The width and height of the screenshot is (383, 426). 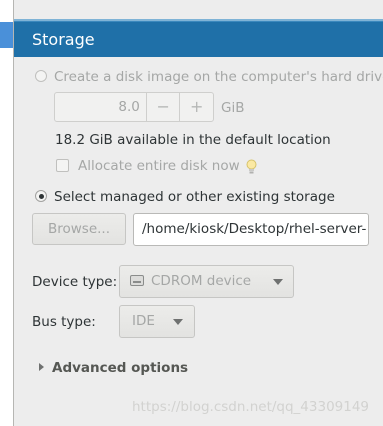 What do you see at coordinates (62, 165) in the screenshot?
I see `allocate-disk-checkbox` at bounding box center [62, 165].